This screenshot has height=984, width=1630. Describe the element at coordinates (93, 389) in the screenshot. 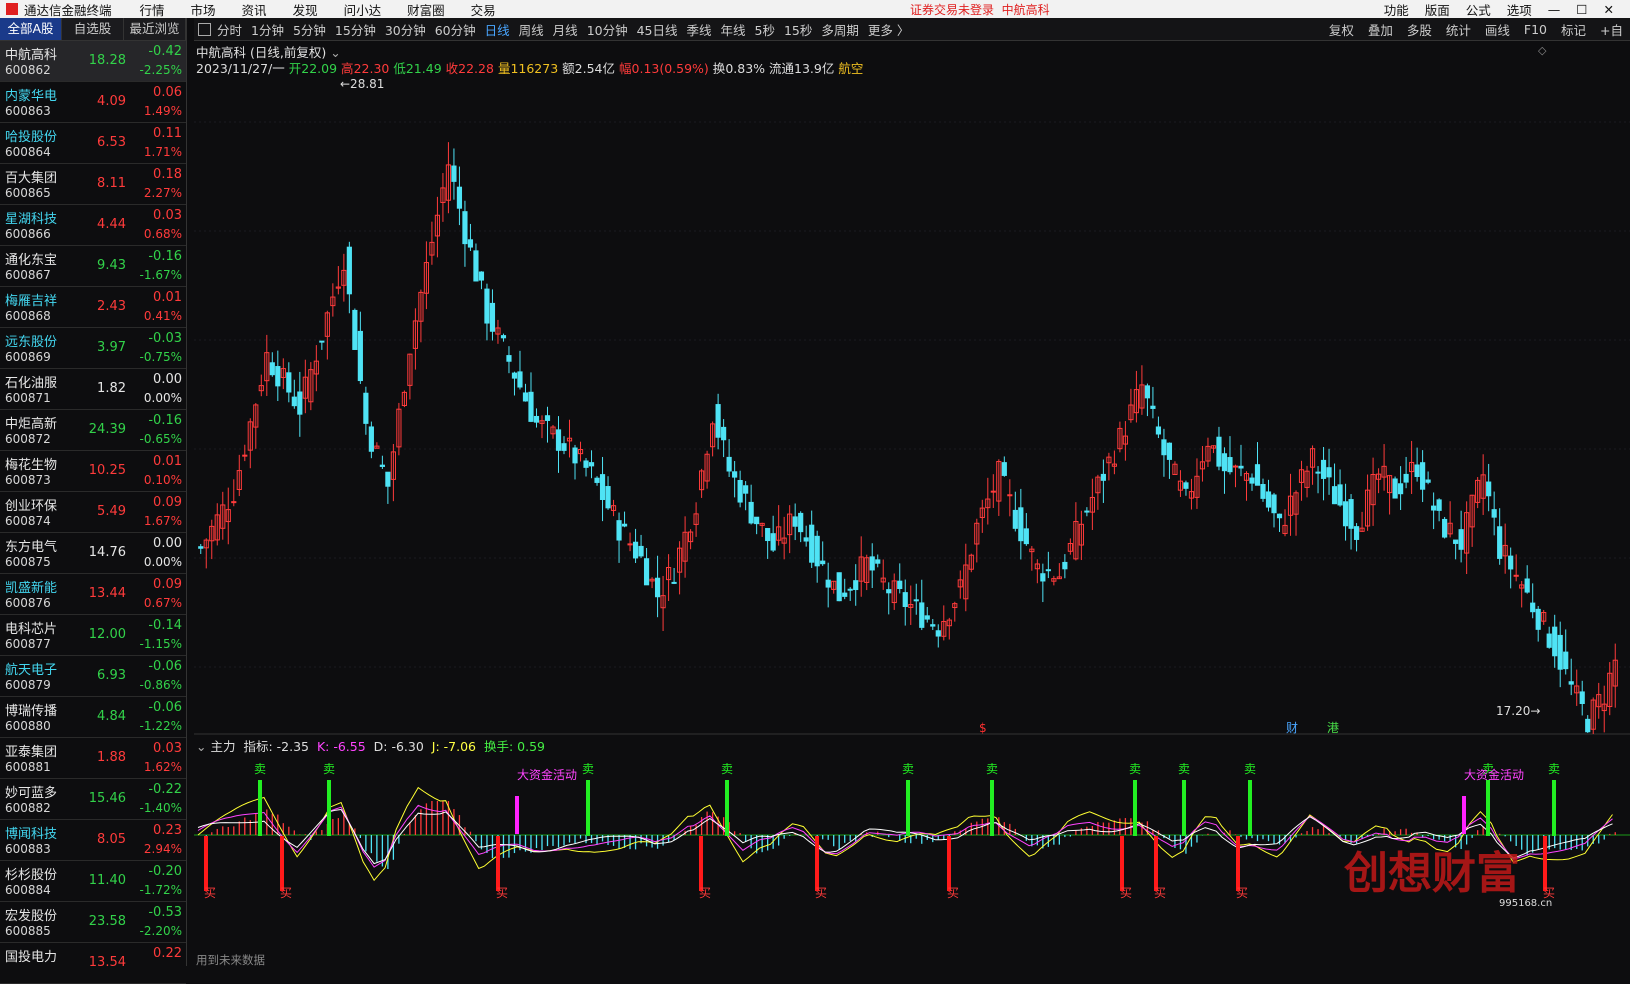

I see `stock-row: 石化油服 600871 1.82 0.00 0.00%` at that location.